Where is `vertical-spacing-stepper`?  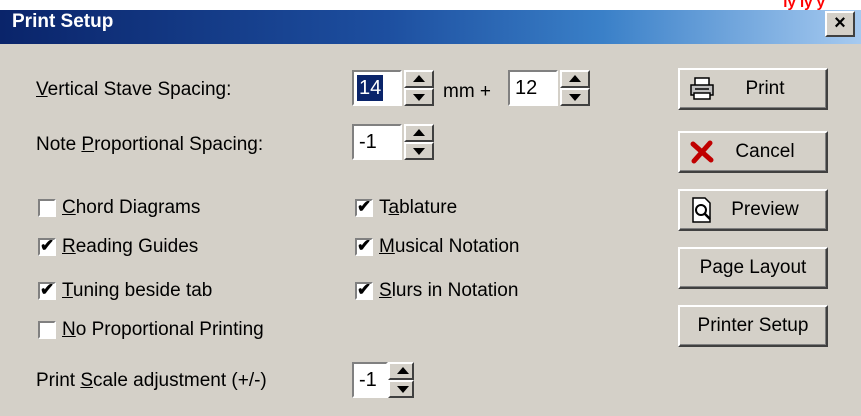
vertical-spacing-stepper is located at coordinates (419, 88).